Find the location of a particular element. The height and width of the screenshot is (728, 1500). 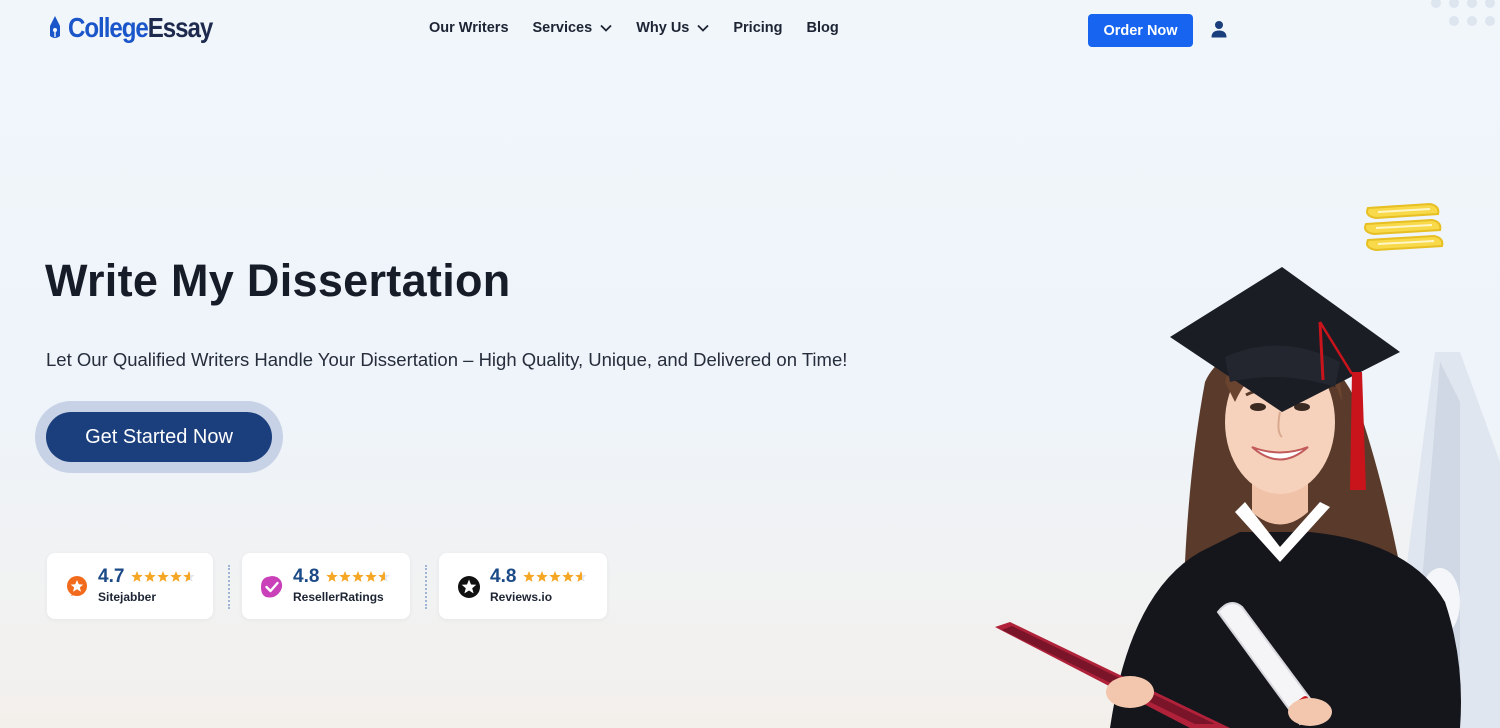

rating-card-resellerratings: 4.8 ResellerRatings is located at coordinates (326, 586).